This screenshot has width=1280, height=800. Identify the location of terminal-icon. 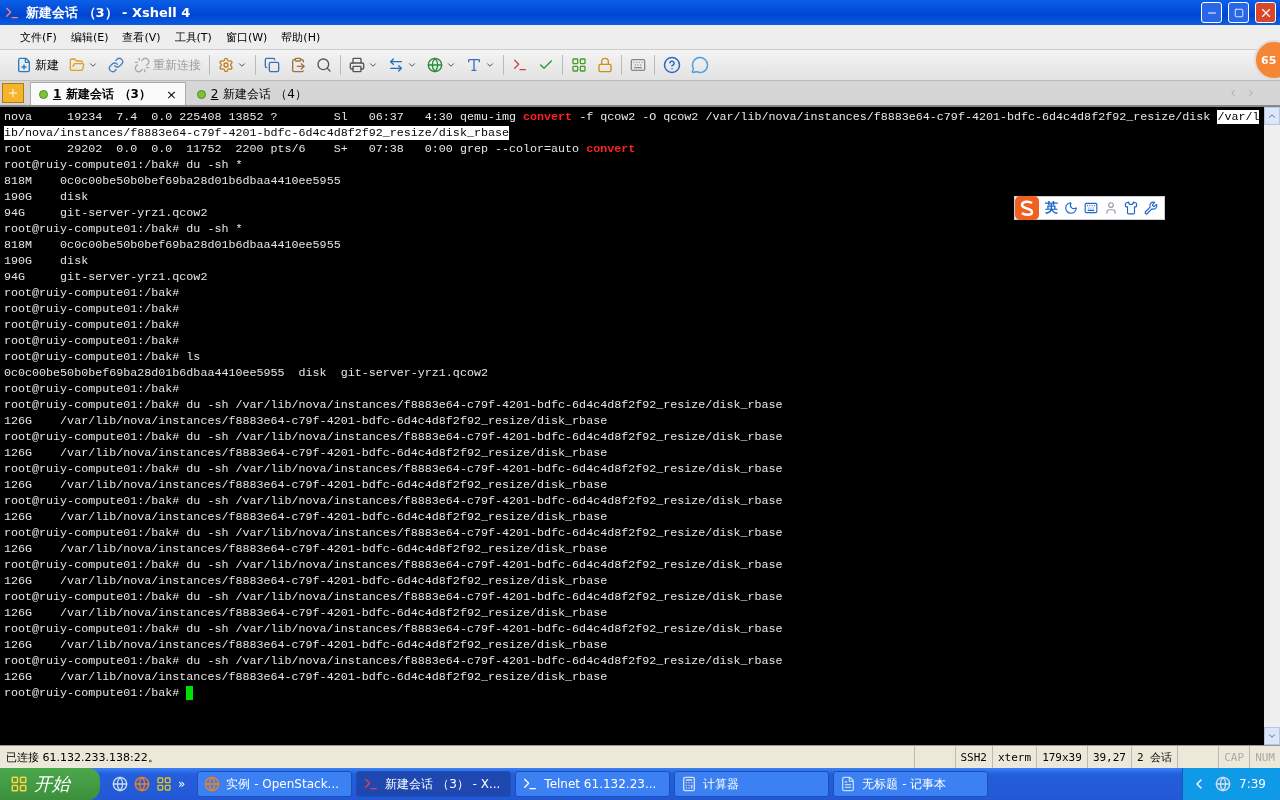
(520, 65).